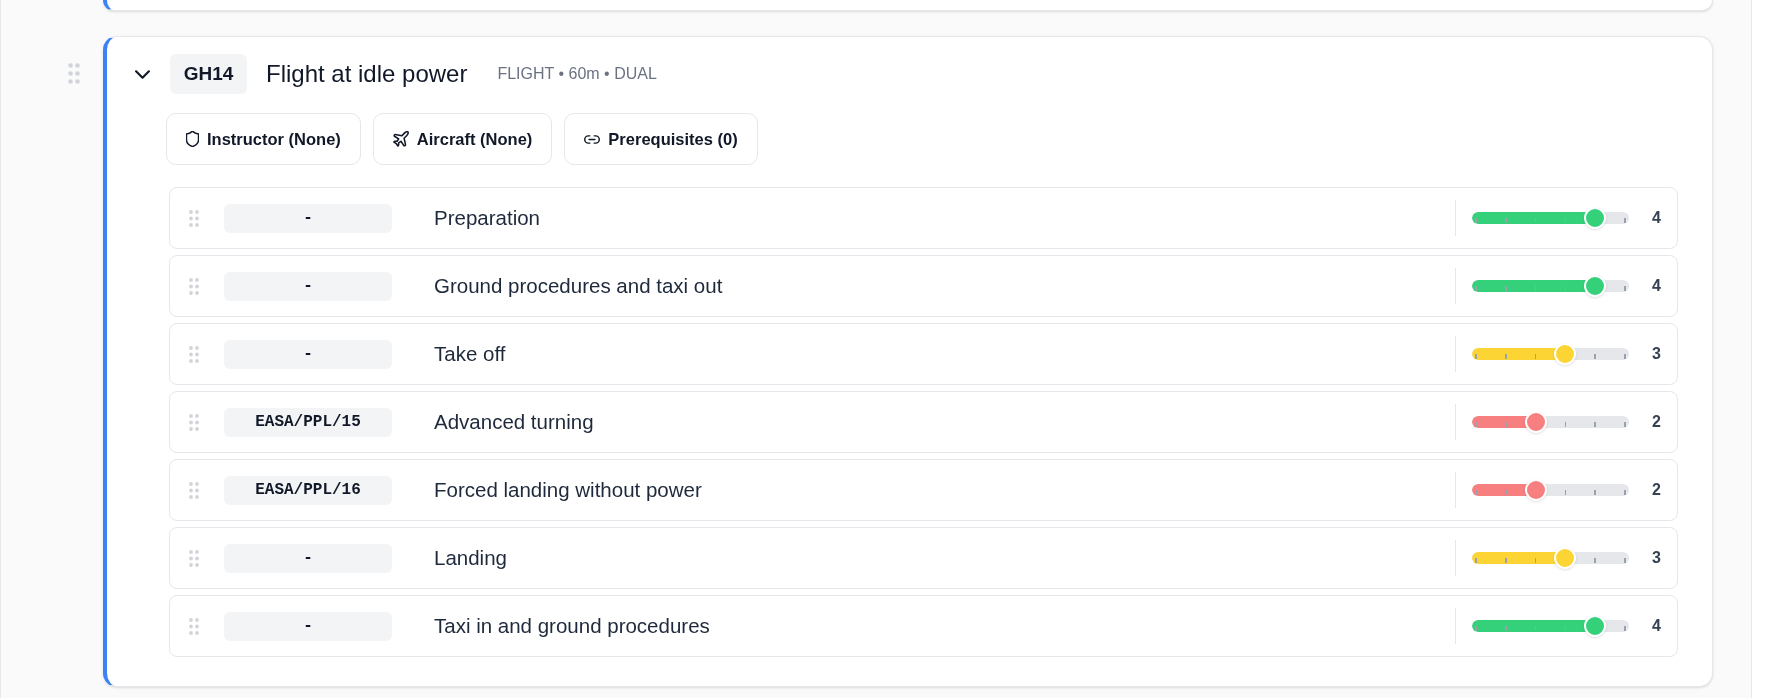 Image resolution: width=1784 pixels, height=698 pixels. What do you see at coordinates (308, 422) in the screenshot?
I see `reference-code: EASA/PPL/15` at bounding box center [308, 422].